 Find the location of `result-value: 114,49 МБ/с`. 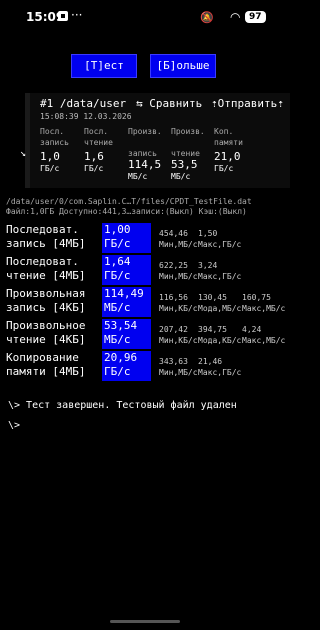

result-value: 114,49 МБ/с is located at coordinates (126, 302).